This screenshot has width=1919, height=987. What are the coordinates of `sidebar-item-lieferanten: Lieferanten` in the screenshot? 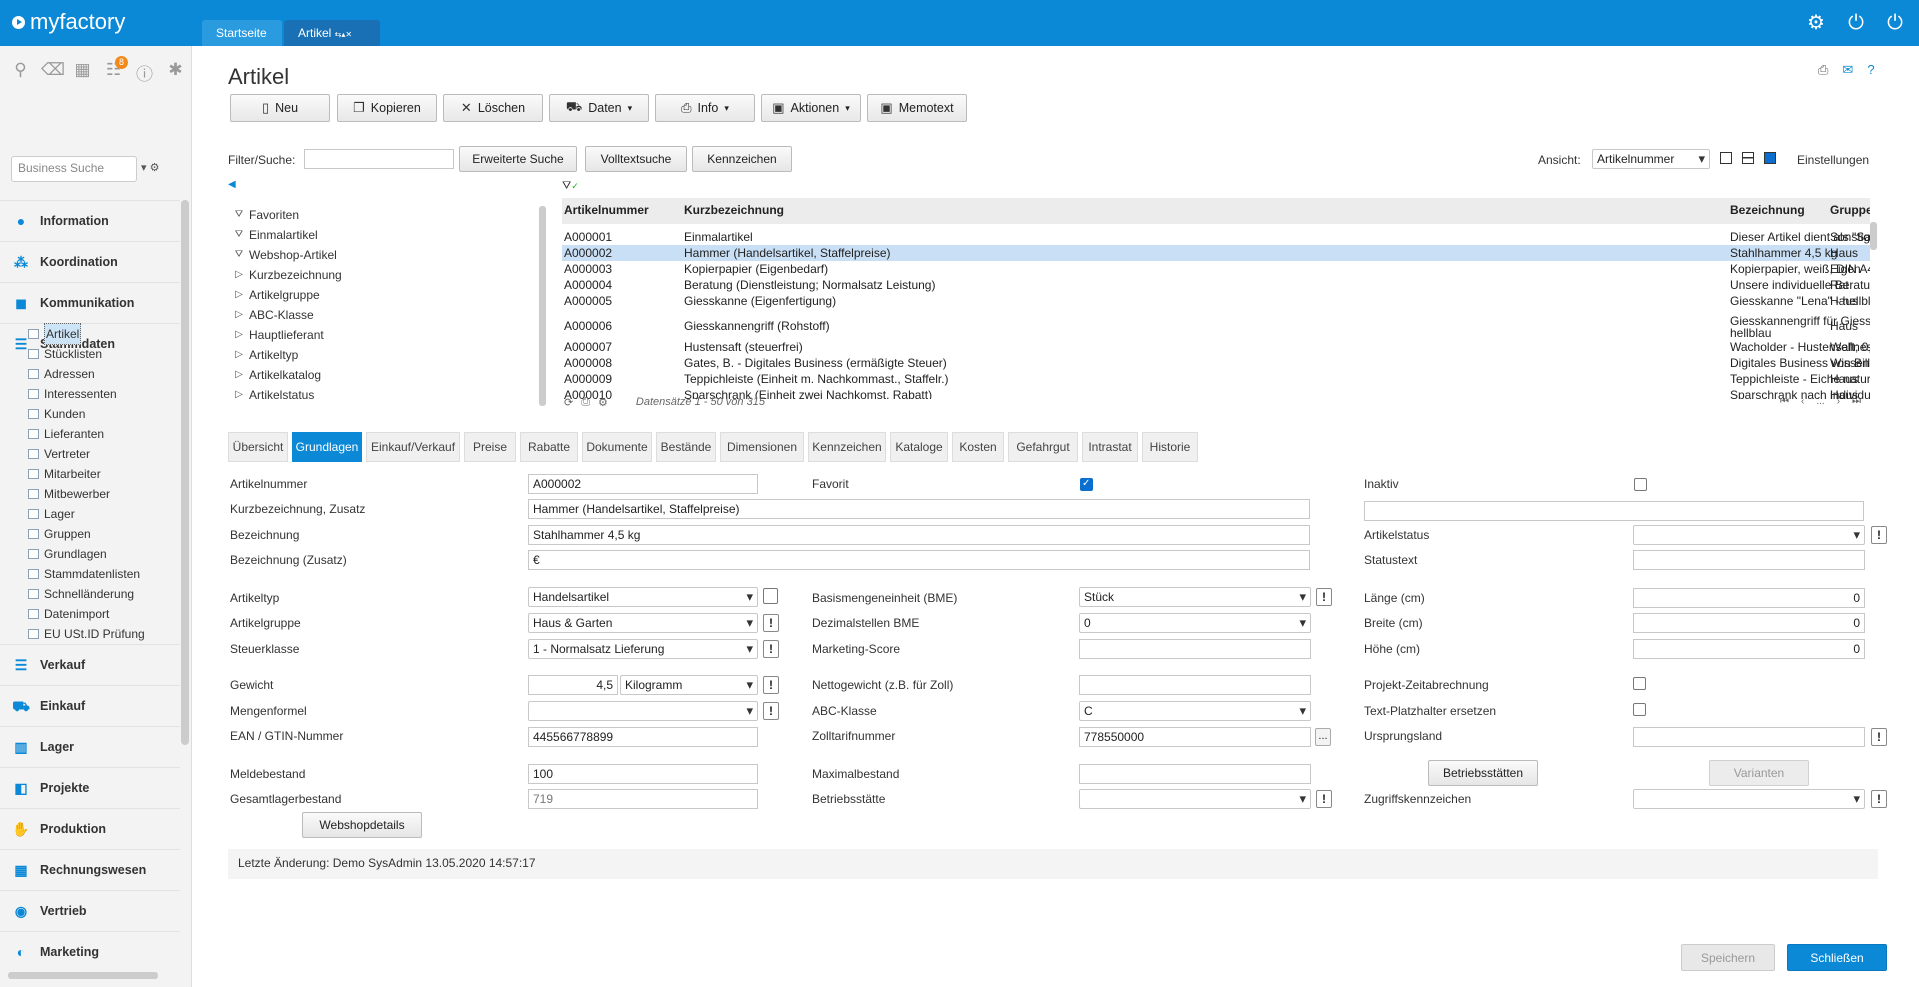 It's located at (66, 434).